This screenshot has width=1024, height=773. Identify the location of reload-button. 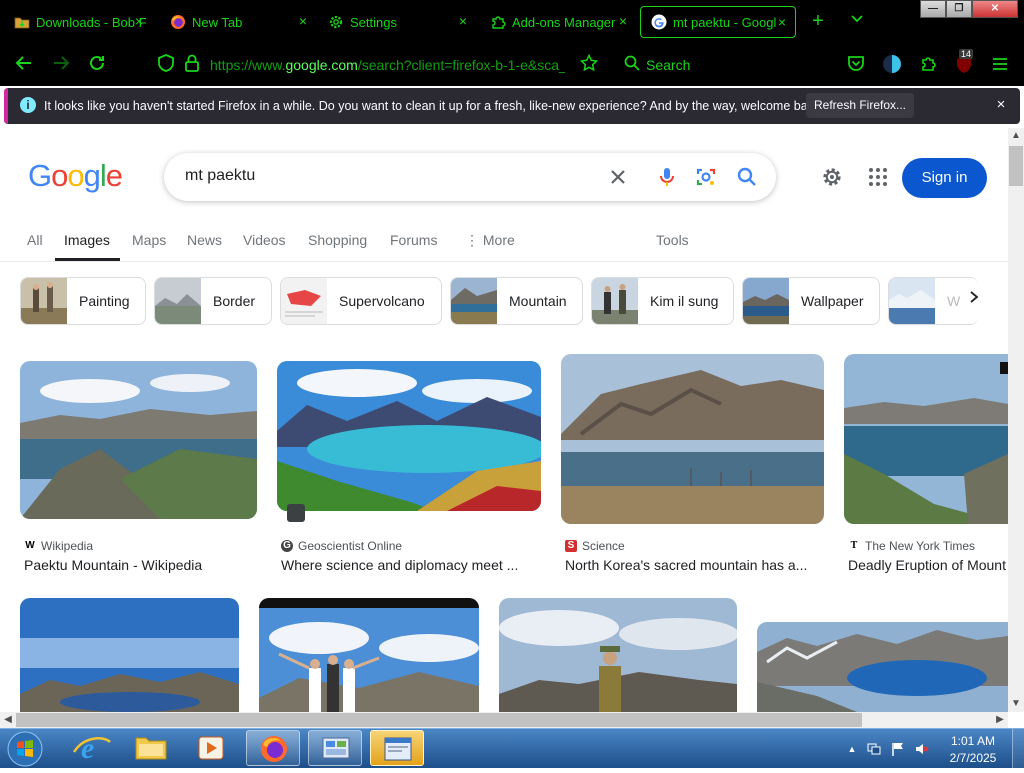
(97, 65).